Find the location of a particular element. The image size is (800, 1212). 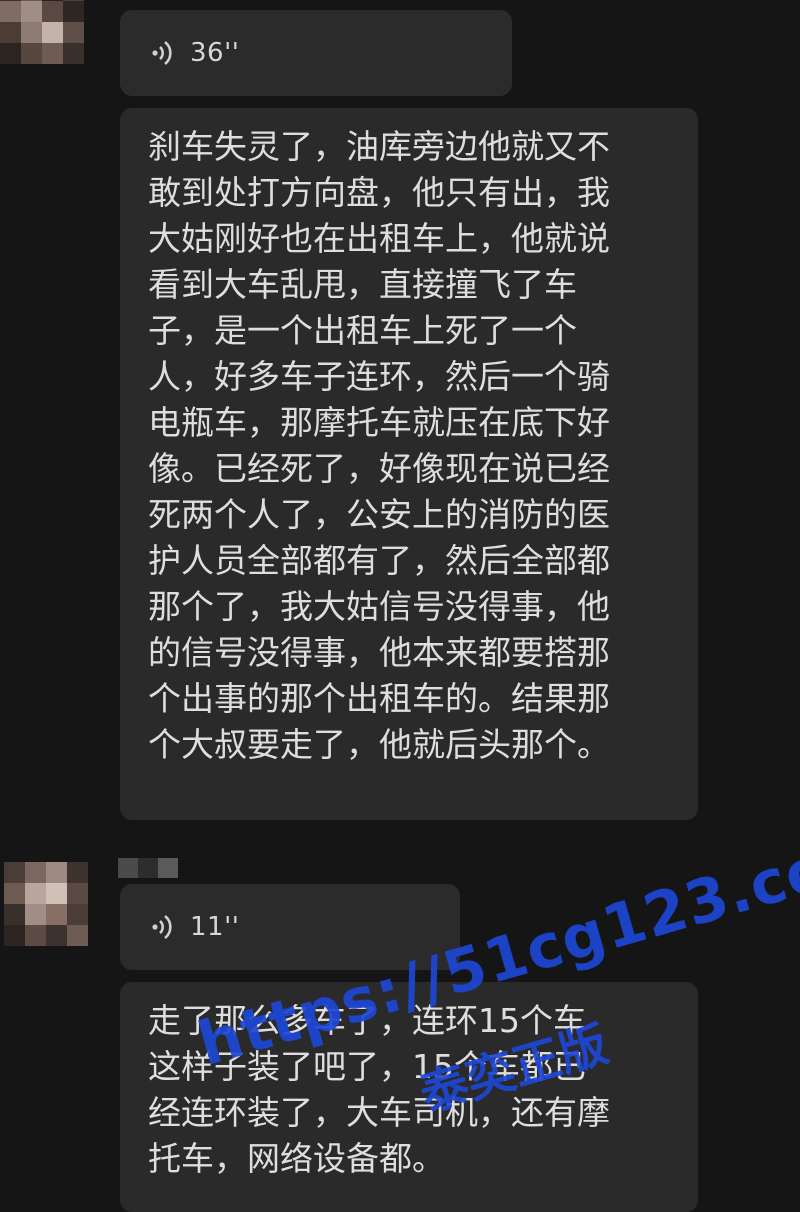

transcription-line: 的信号没得事，他本来都要搭那 is located at coordinates (379, 652).